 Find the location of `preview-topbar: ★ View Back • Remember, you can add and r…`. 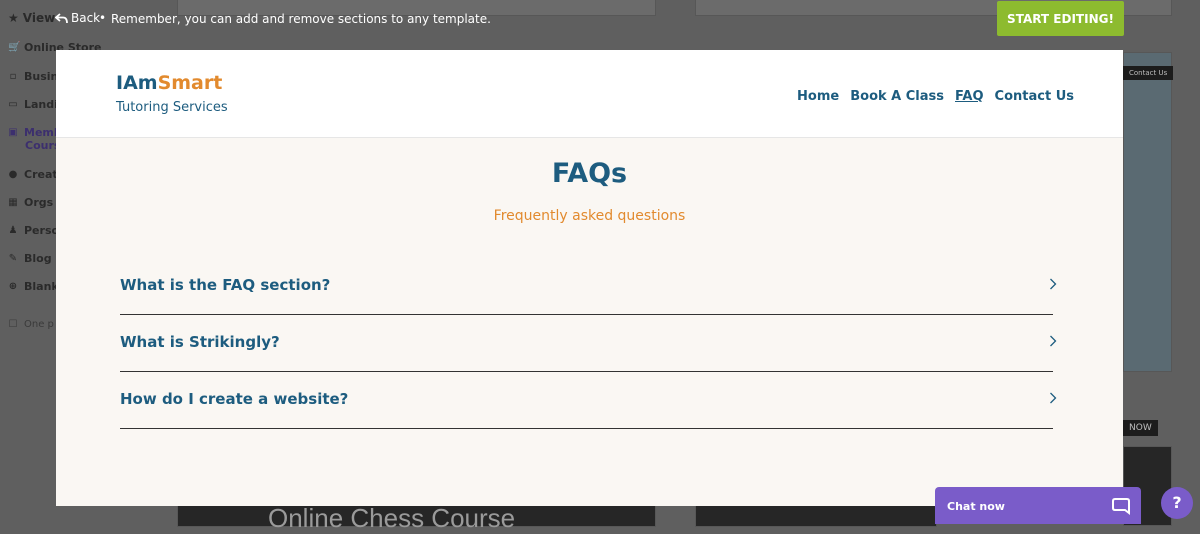

preview-topbar: ★ View Back • Remember, you can add and r… is located at coordinates (600, 20).